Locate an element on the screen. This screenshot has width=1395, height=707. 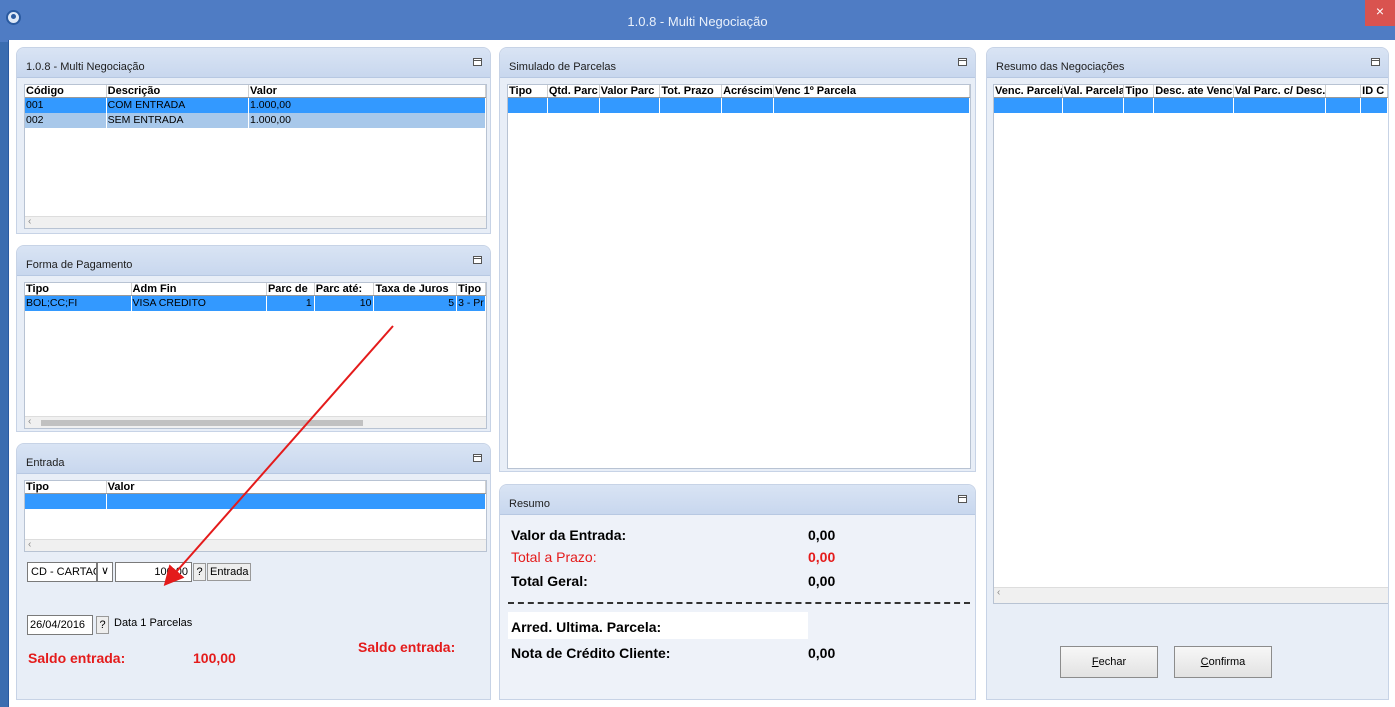
col-venc-parcela: Venc. Parcela is located at coordinates (1028, 91).